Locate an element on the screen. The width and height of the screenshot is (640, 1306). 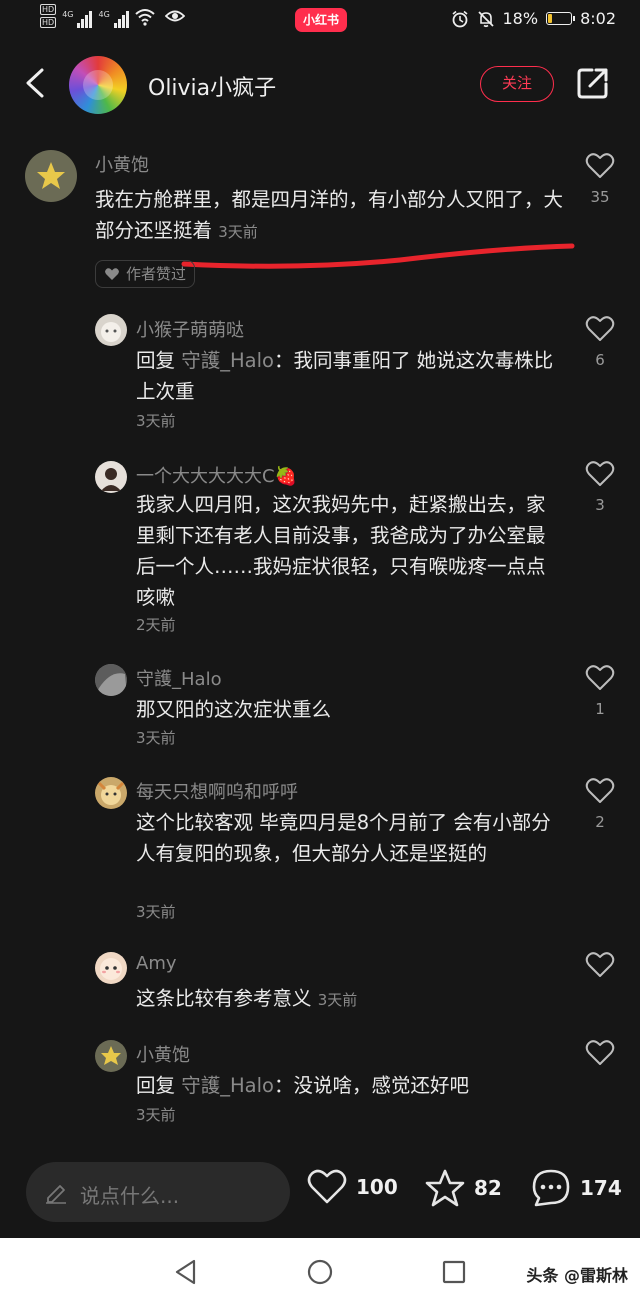
cat-avatar-icon is located at coordinates (111, 332).